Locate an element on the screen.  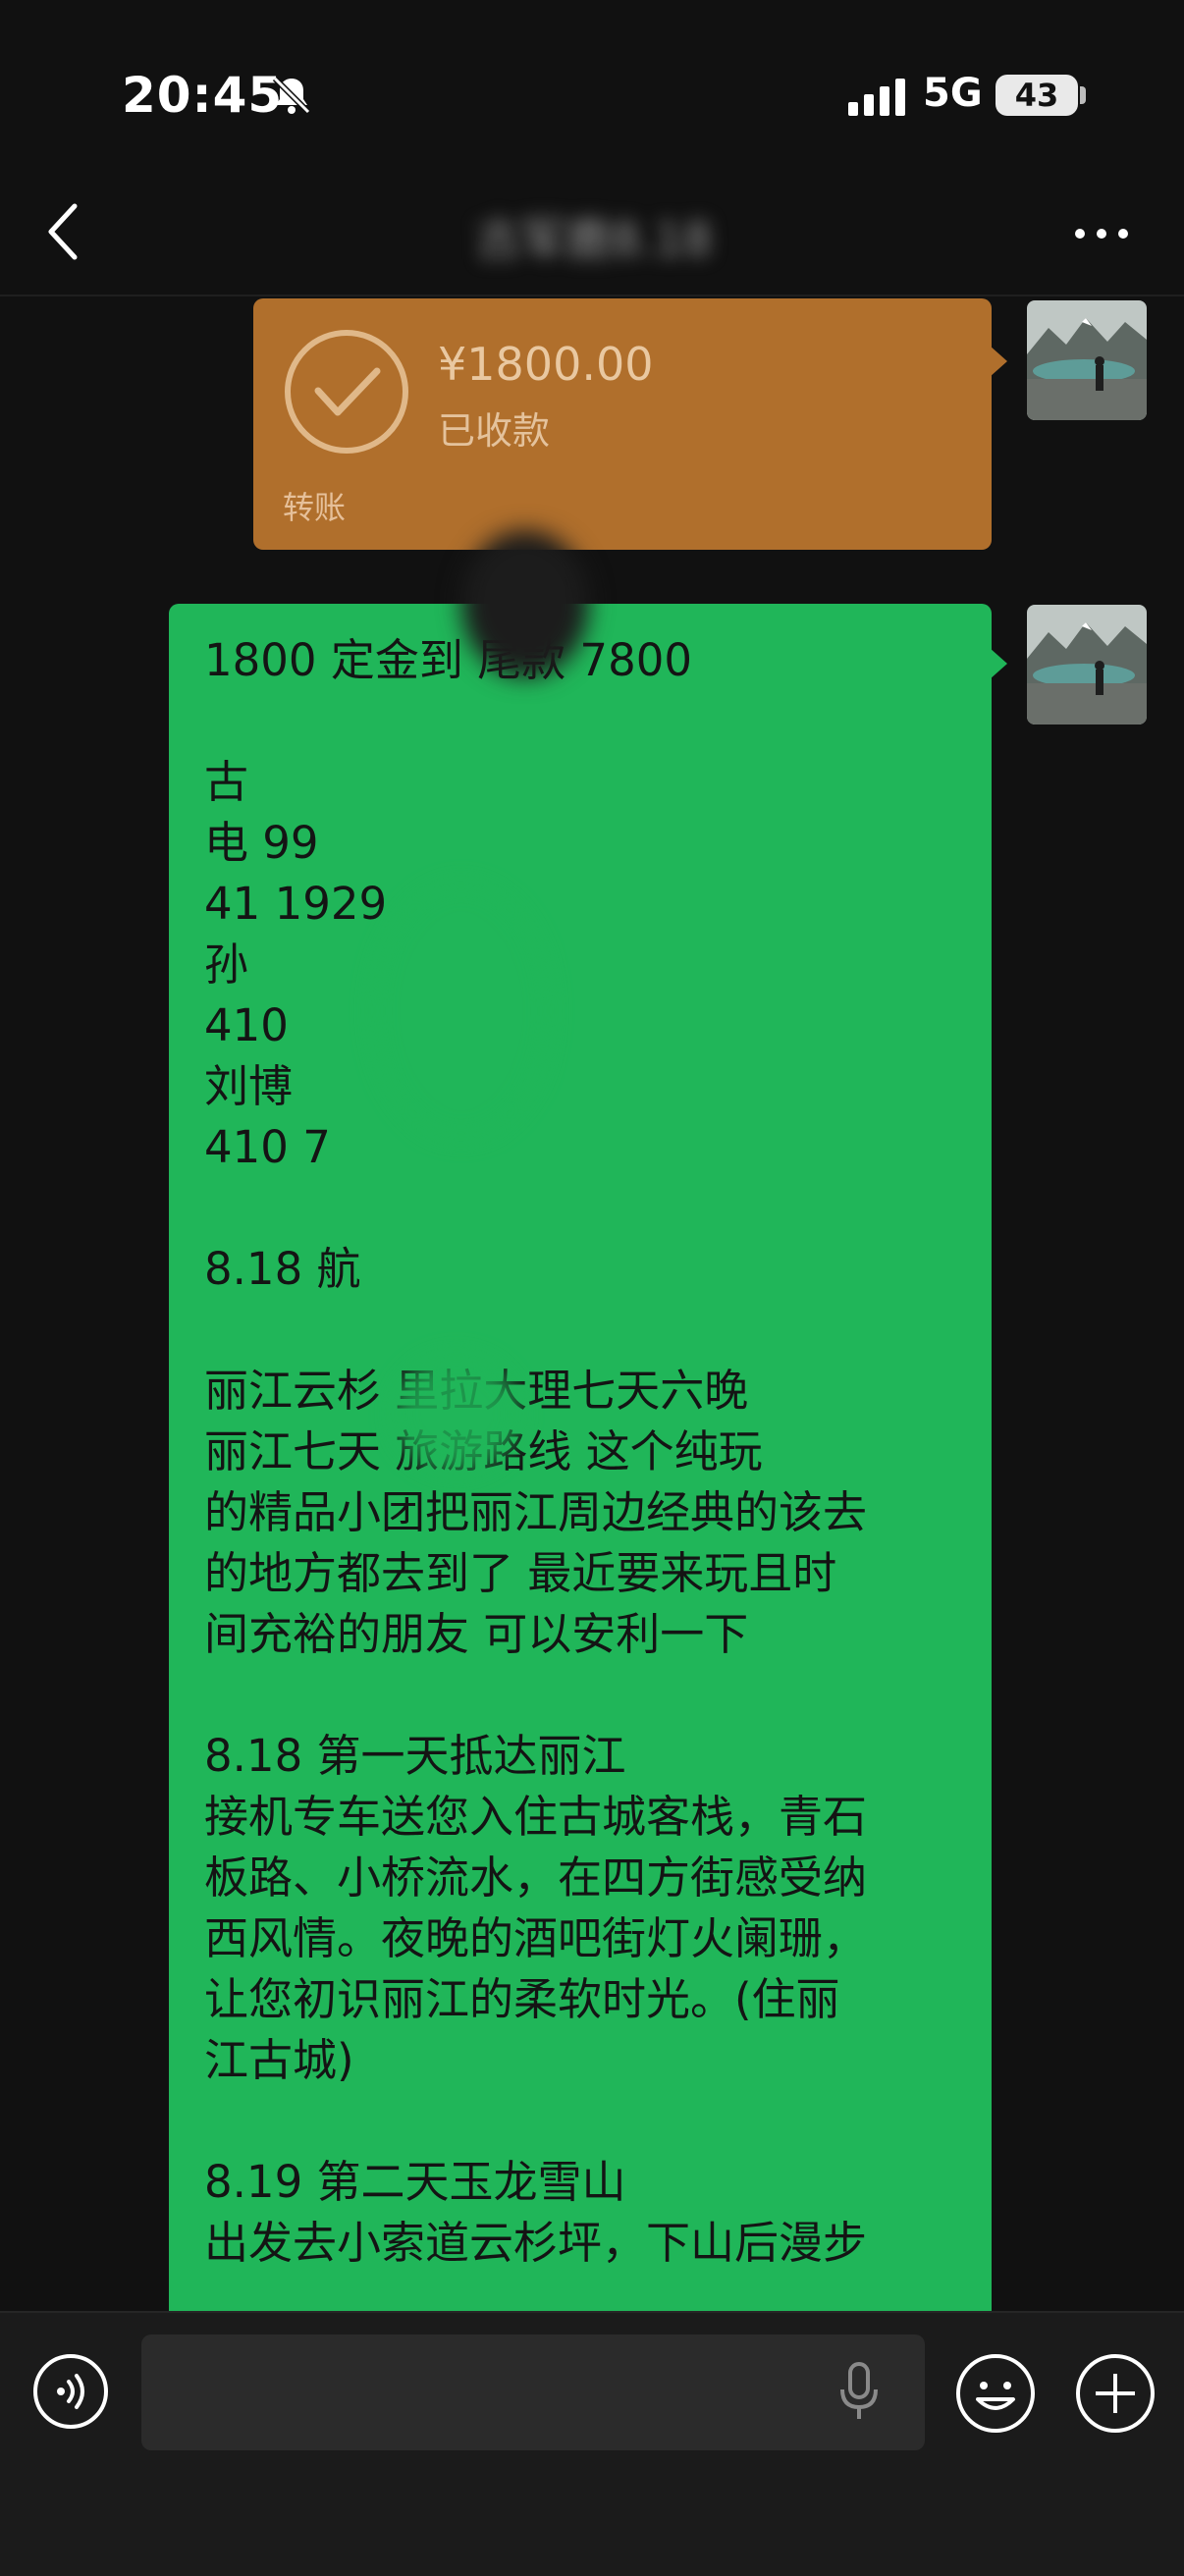
status-time: 20:45 is located at coordinates (203, 95).